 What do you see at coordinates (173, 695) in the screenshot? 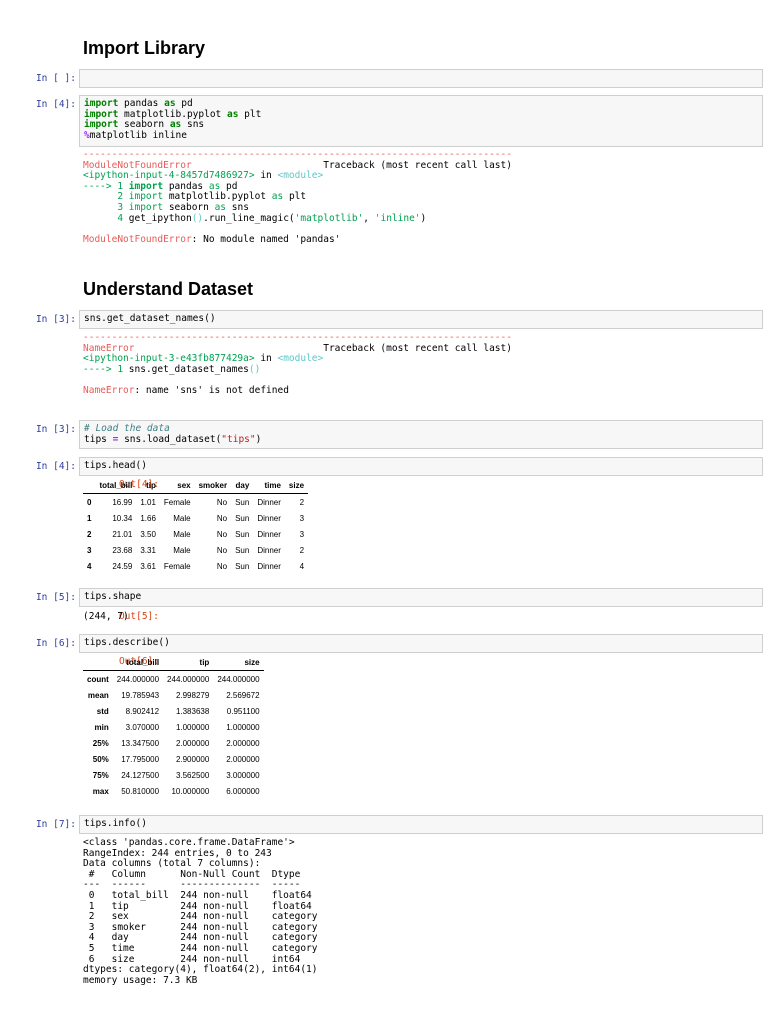
I see `table-row: mean 19.785943 2.998279 2.569672` at bounding box center [173, 695].